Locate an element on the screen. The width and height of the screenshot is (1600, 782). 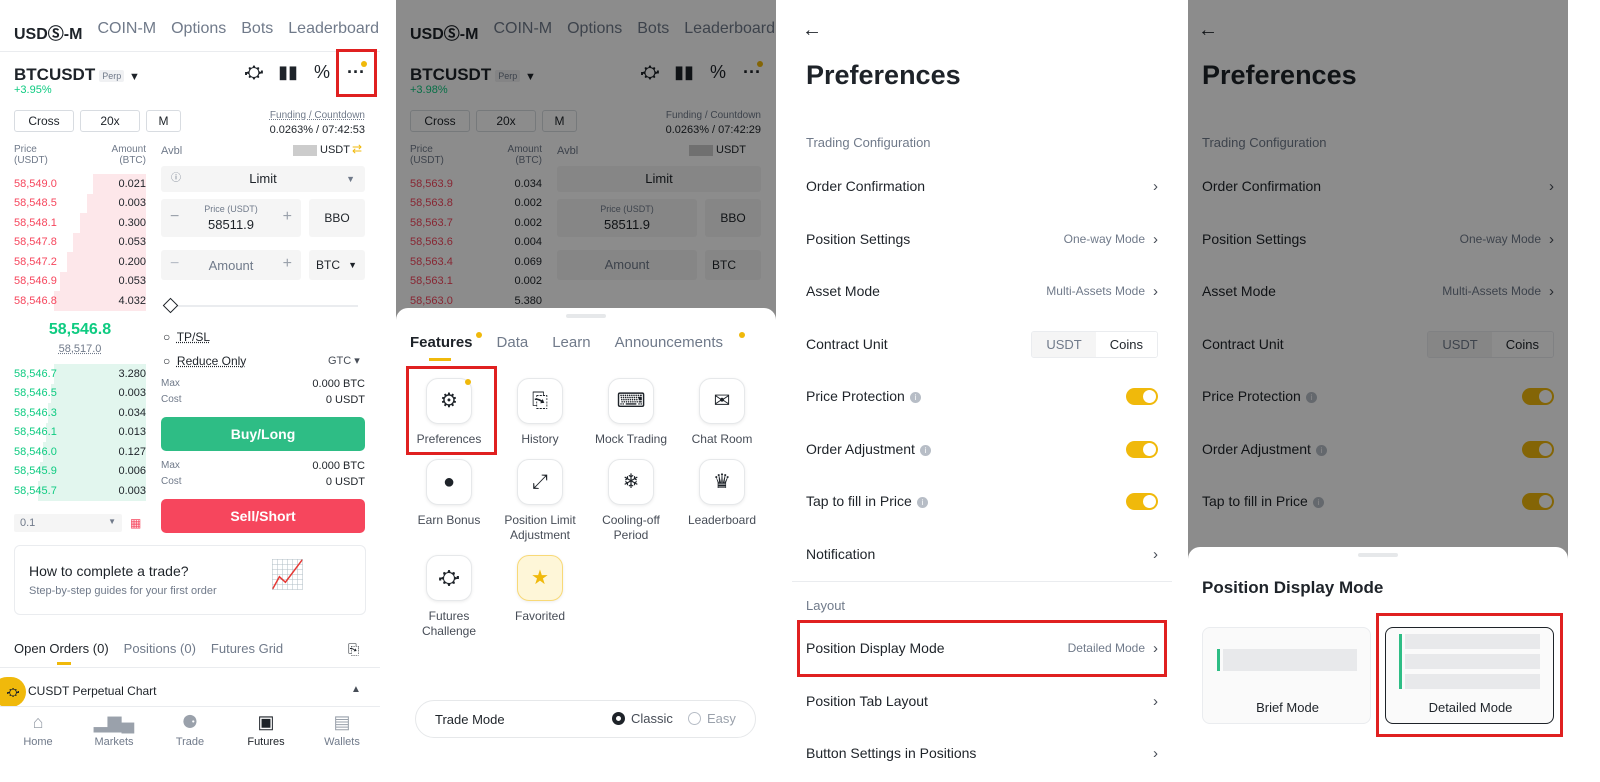
feature-preferences: ⚙ Preferences is located at coordinates (449, 412).